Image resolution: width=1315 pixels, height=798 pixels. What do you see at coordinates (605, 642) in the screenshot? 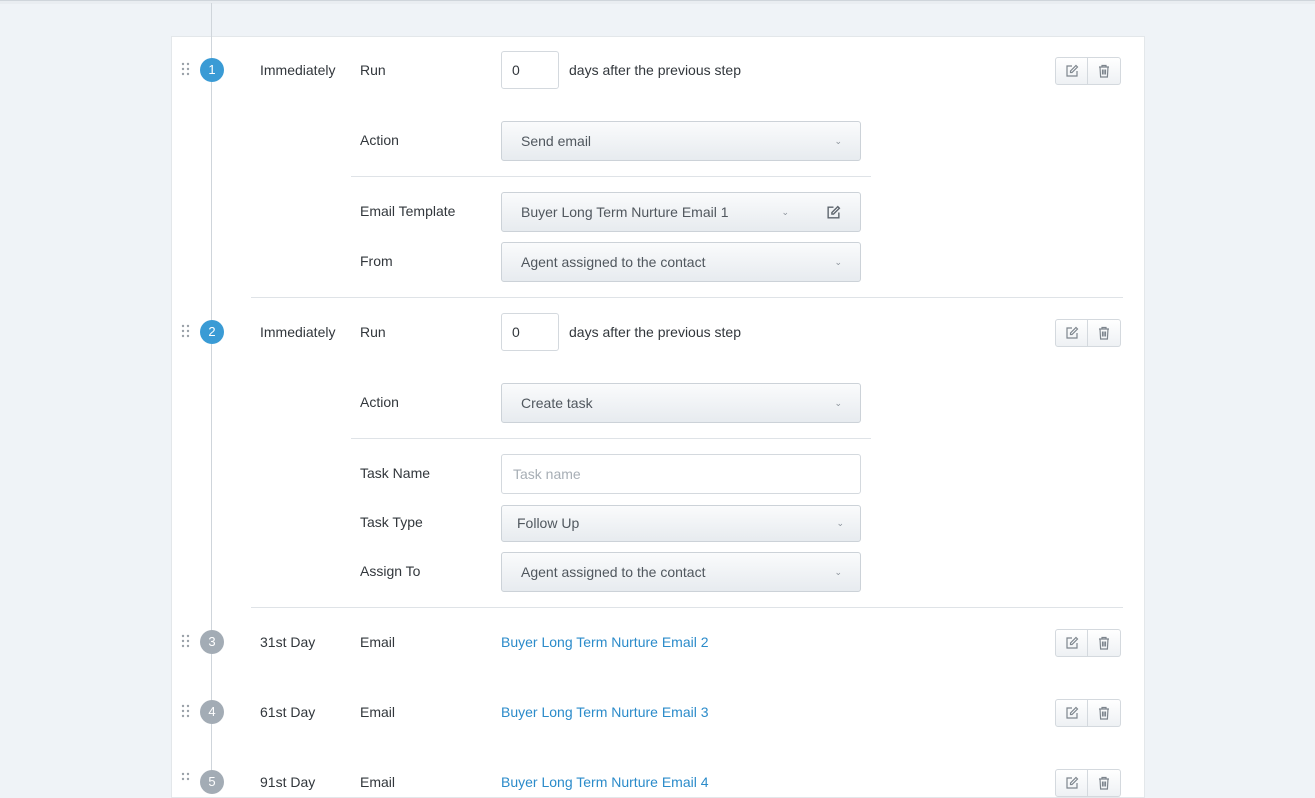
I see `email-template-link: Buyer Long Term Nurture Email 2` at bounding box center [605, 642].